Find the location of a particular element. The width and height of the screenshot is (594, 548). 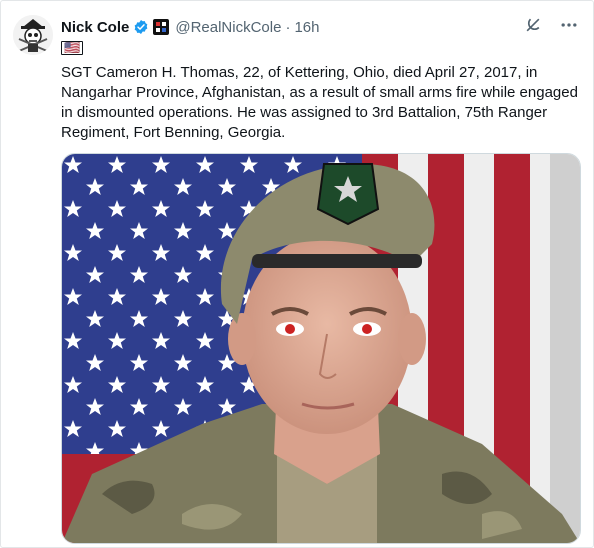

affiliation-badge-icon is located at coordinates (161, 27).